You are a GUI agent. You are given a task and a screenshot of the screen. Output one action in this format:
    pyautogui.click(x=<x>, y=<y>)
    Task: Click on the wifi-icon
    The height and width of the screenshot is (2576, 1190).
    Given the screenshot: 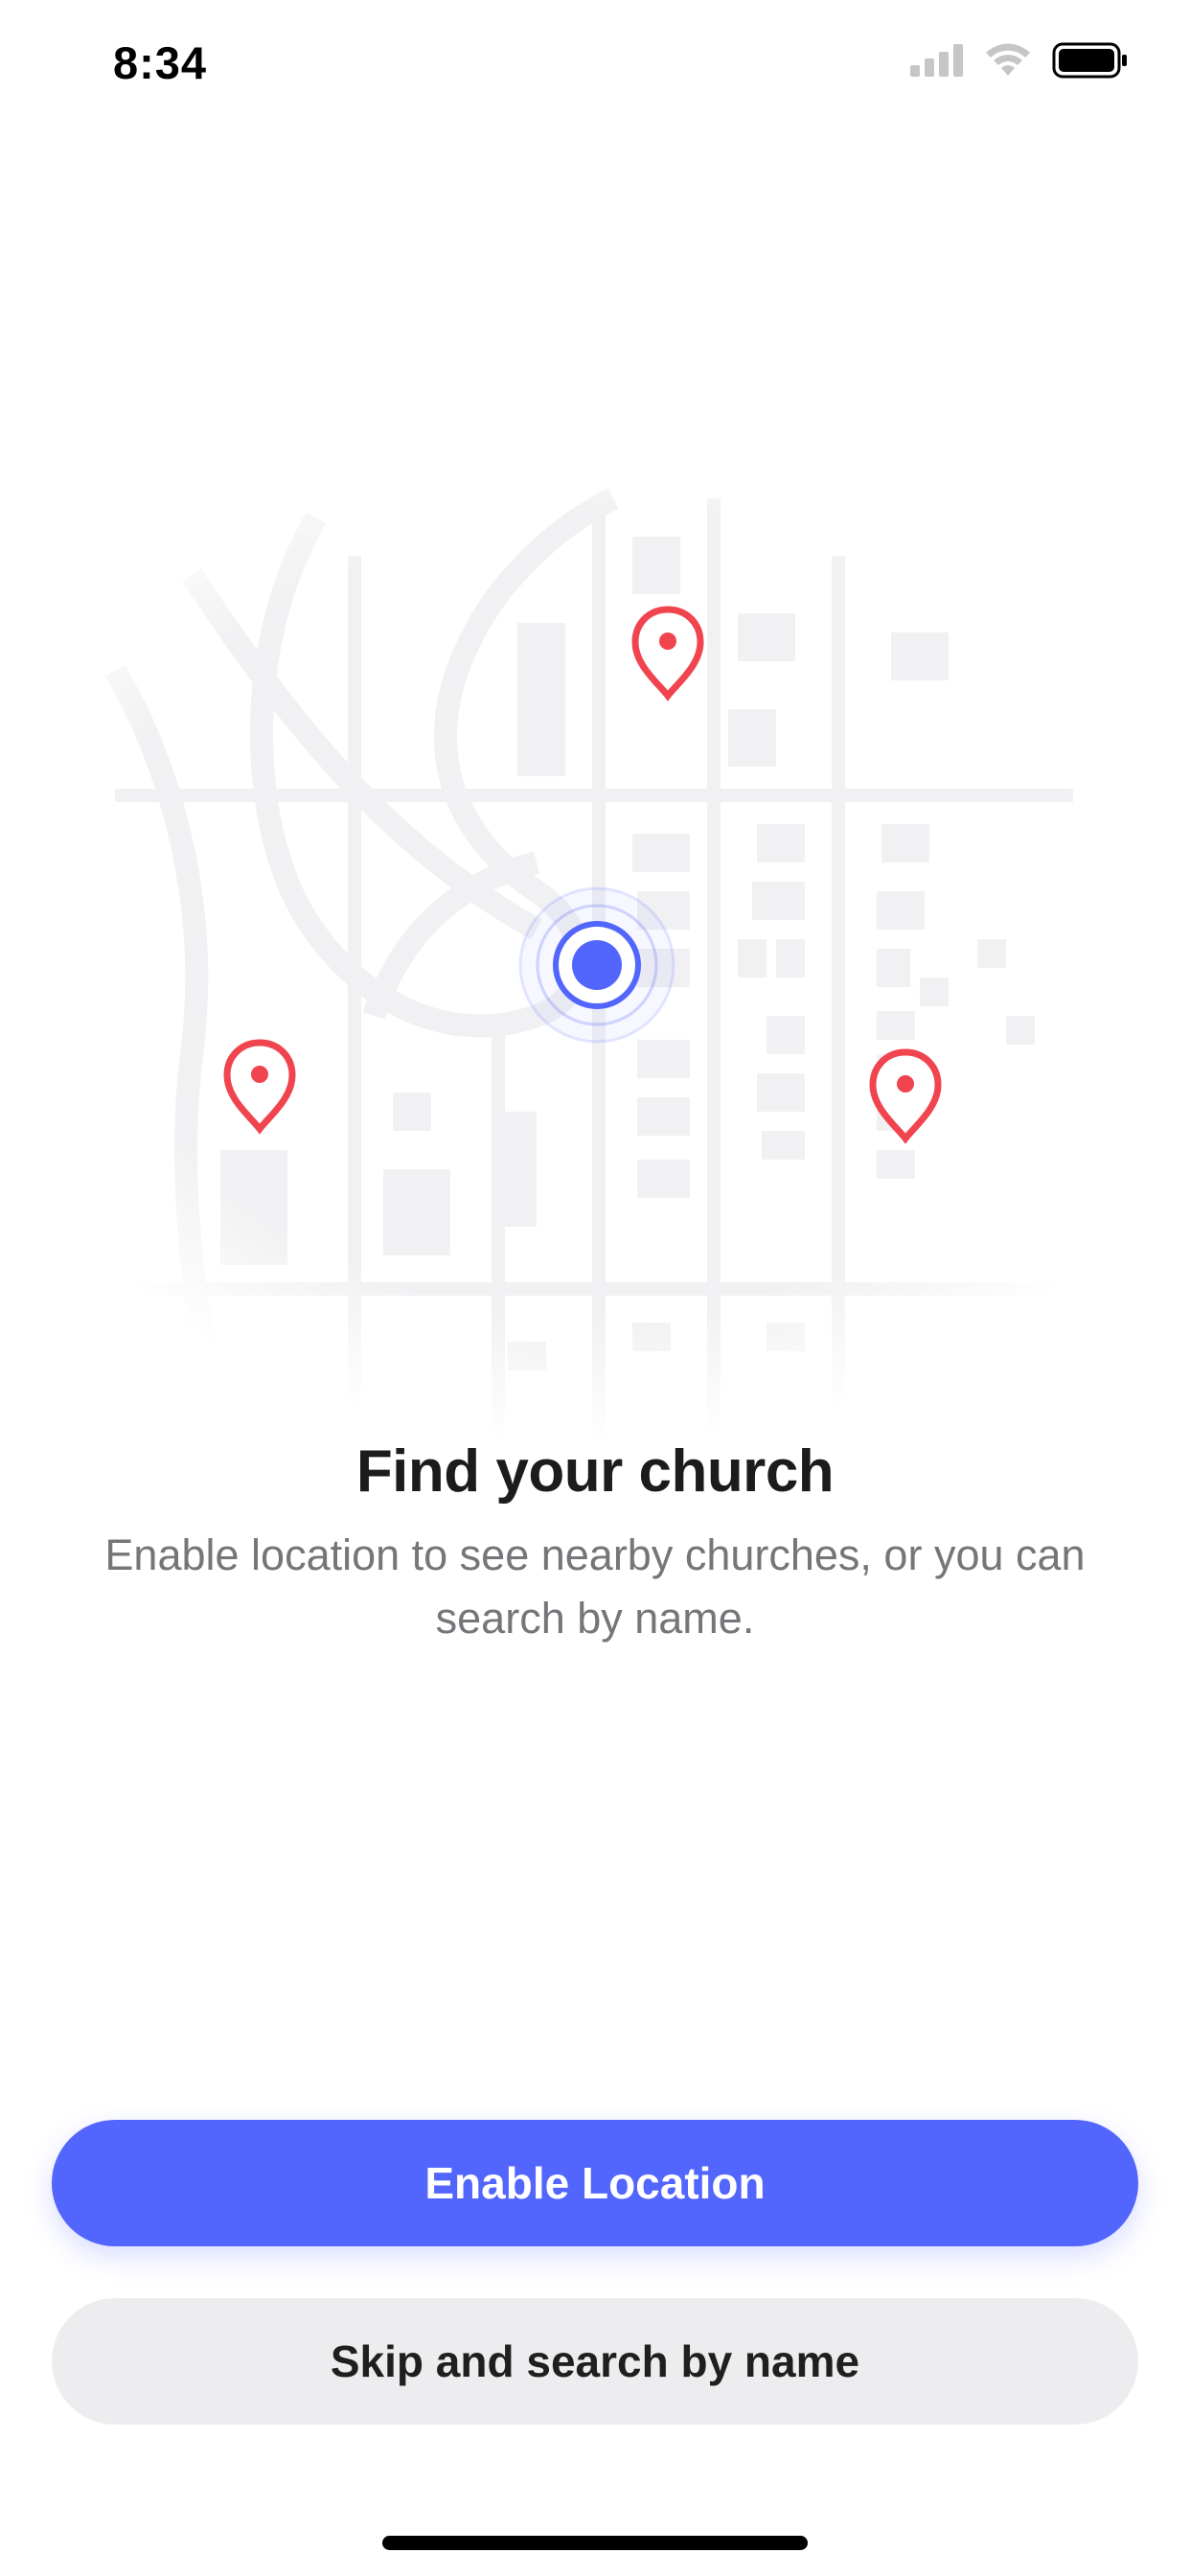 What is the action you would take?
    pyautogui.click(x=1008, y=63)
    